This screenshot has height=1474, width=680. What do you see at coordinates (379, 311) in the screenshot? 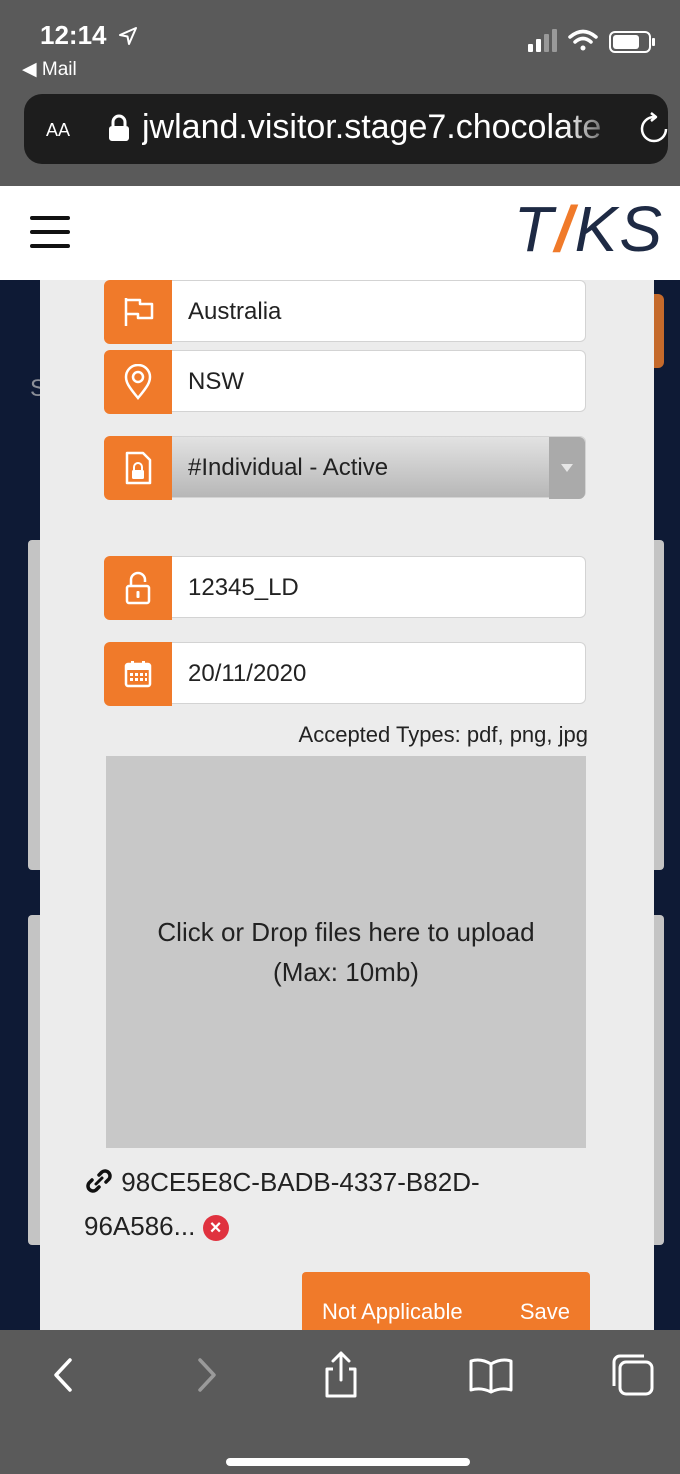
I see `country-input: Australia` at bounding box center [379, 311].